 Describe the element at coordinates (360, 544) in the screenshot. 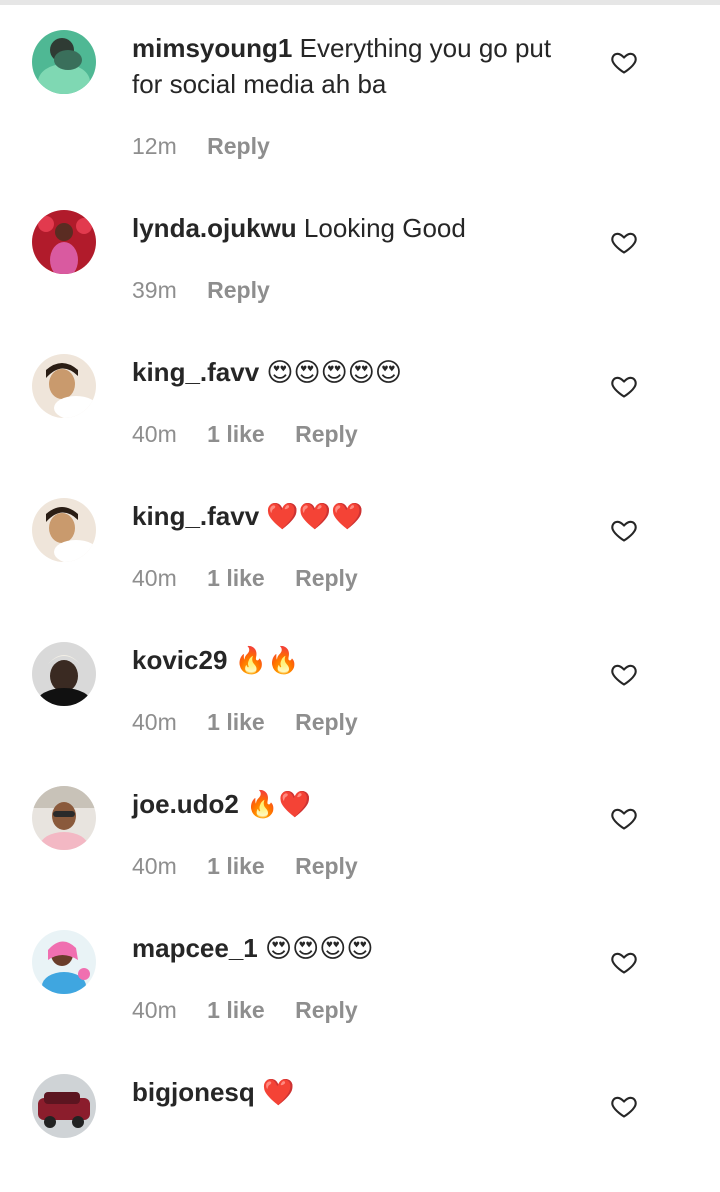

I see `comment-item: king_.favv ❤️❤️❤️ 40m 1 like Reply` at that location.